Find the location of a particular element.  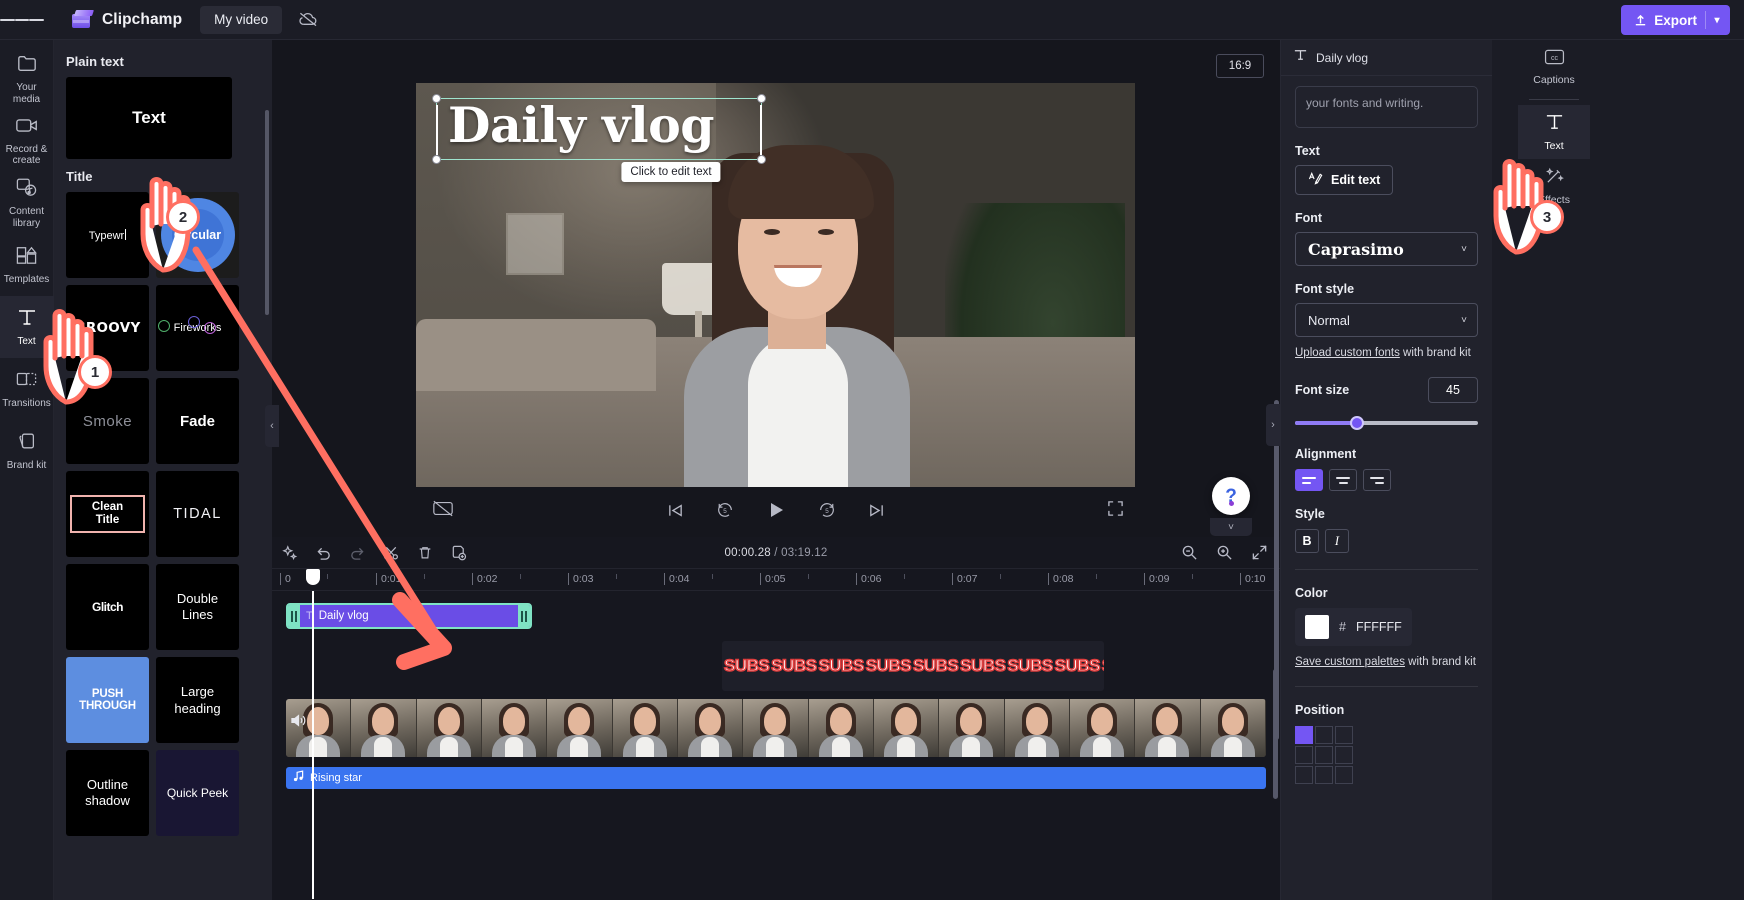

align-center-button is located at coordinates (1343, 480).